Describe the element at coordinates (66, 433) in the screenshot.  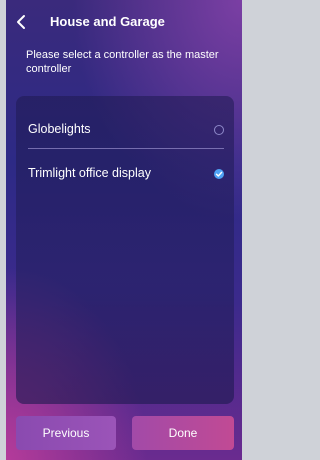
I see `previous-button: Previous` at that location.